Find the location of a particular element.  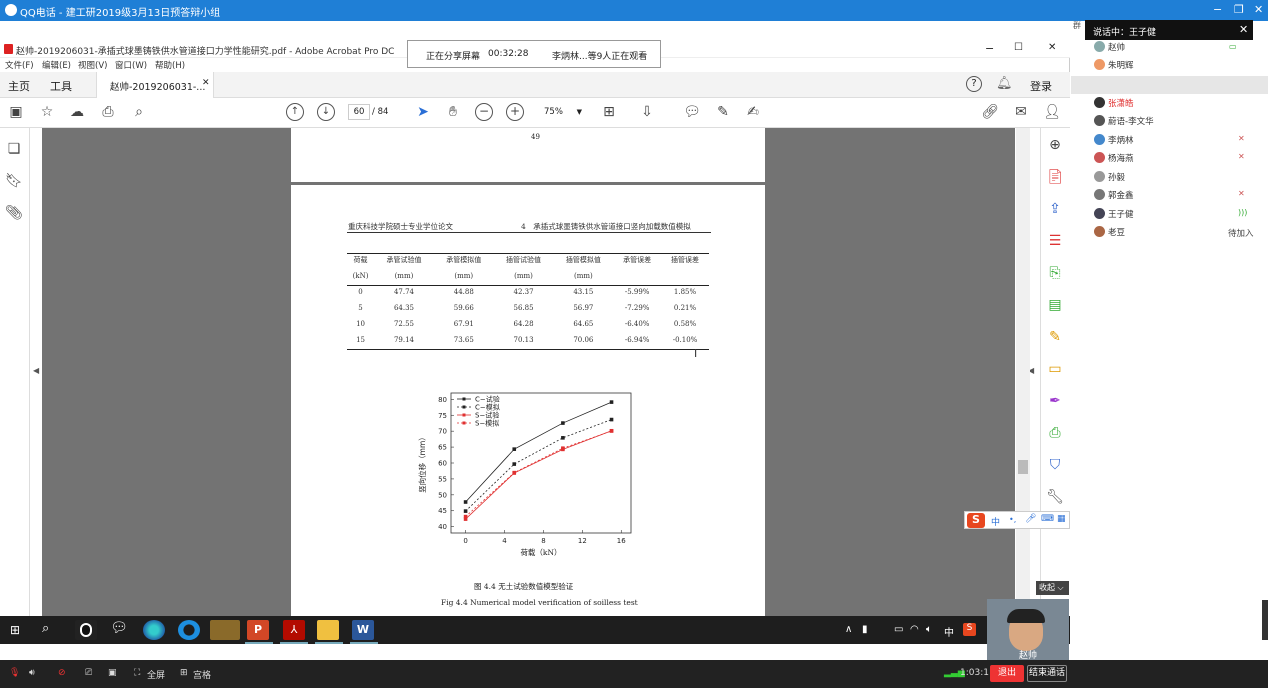

mic-muted-icon: 🎙︎ is located at coordinates (14, 673).